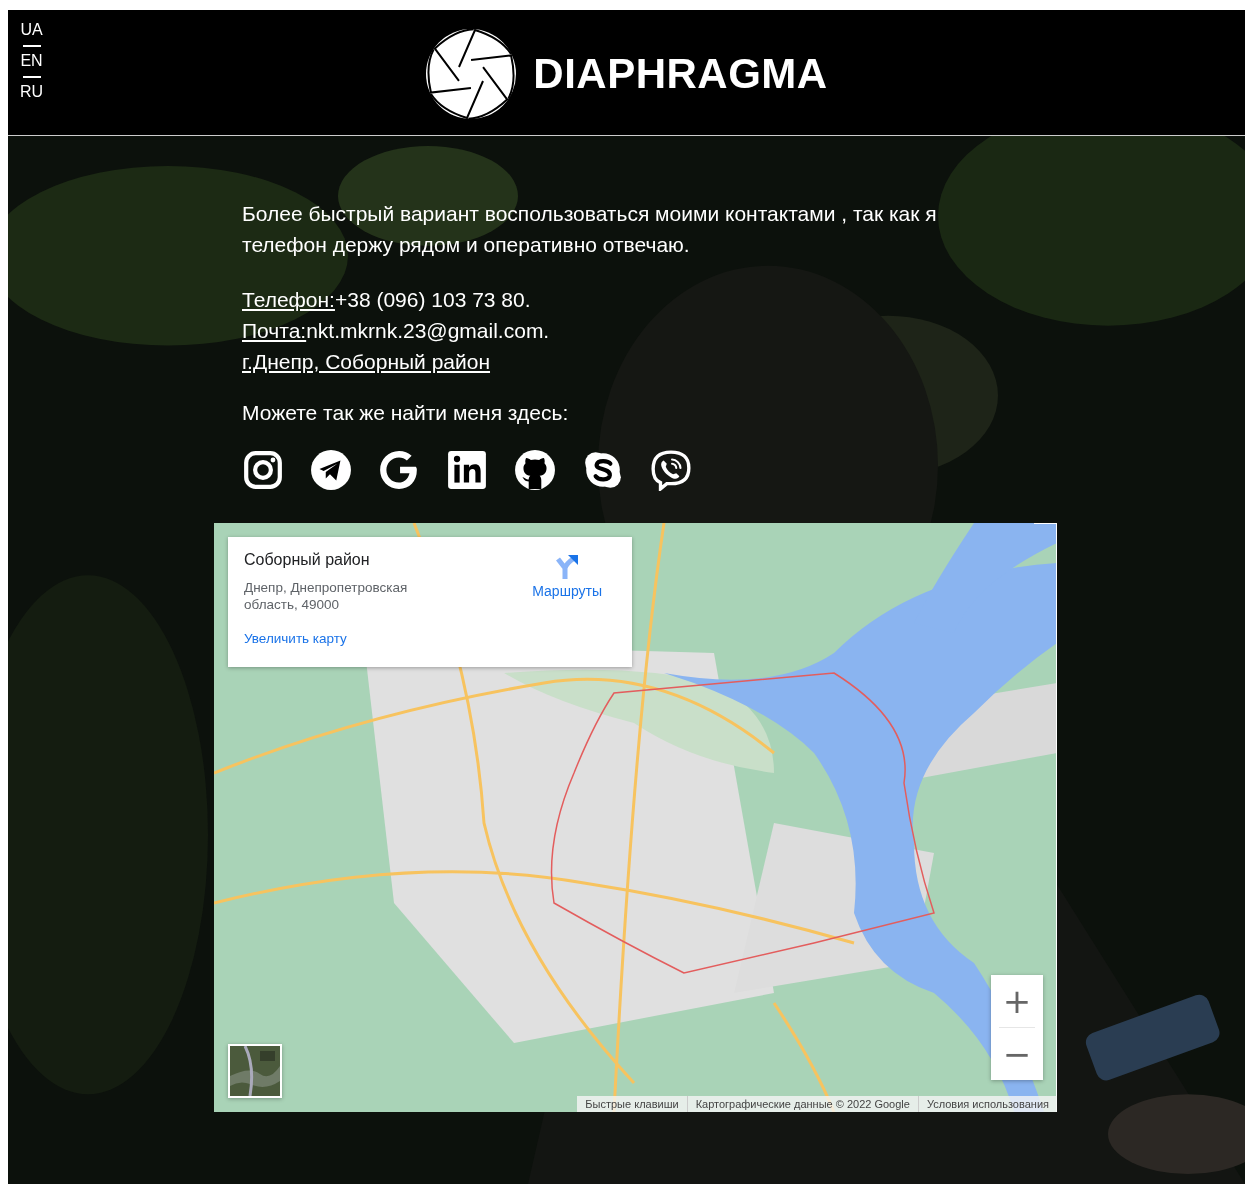 The width and height of the screenshot is (1245, 1188). What do you see at coordinates (31, 30) in the screenshot?
I see `language-link: UA` at bounding box center [31, 30].